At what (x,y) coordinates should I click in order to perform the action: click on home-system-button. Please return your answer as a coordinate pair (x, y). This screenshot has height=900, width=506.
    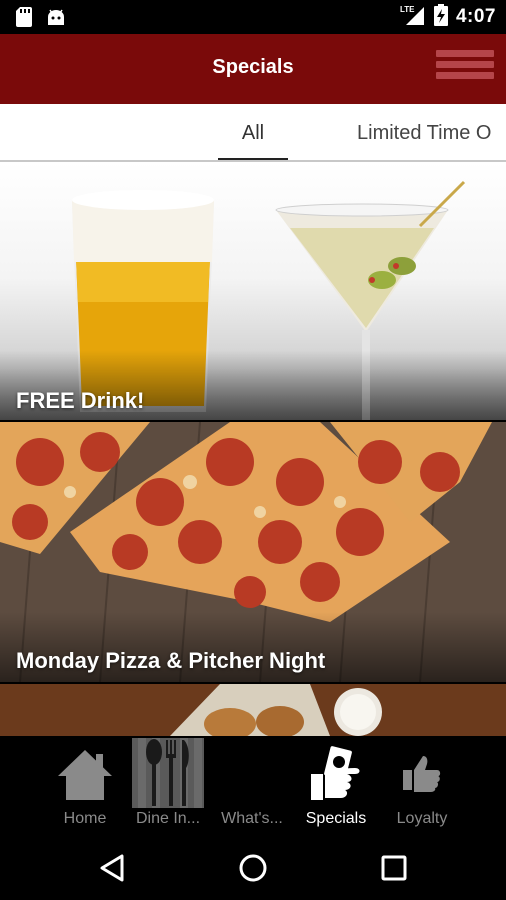
    Looking at the image, I should click on (253, 868).